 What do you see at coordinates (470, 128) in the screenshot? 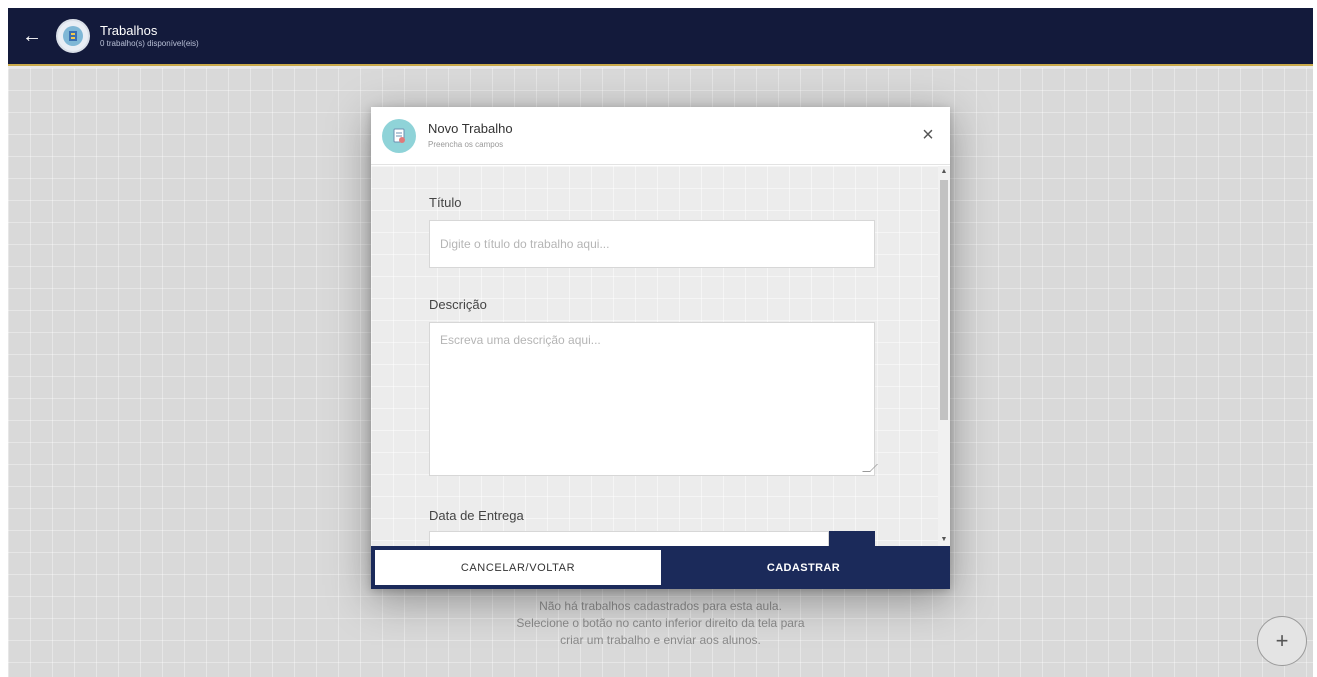
I see `dialog-title: Novo Trabalho` at bounding box center [470, 128].